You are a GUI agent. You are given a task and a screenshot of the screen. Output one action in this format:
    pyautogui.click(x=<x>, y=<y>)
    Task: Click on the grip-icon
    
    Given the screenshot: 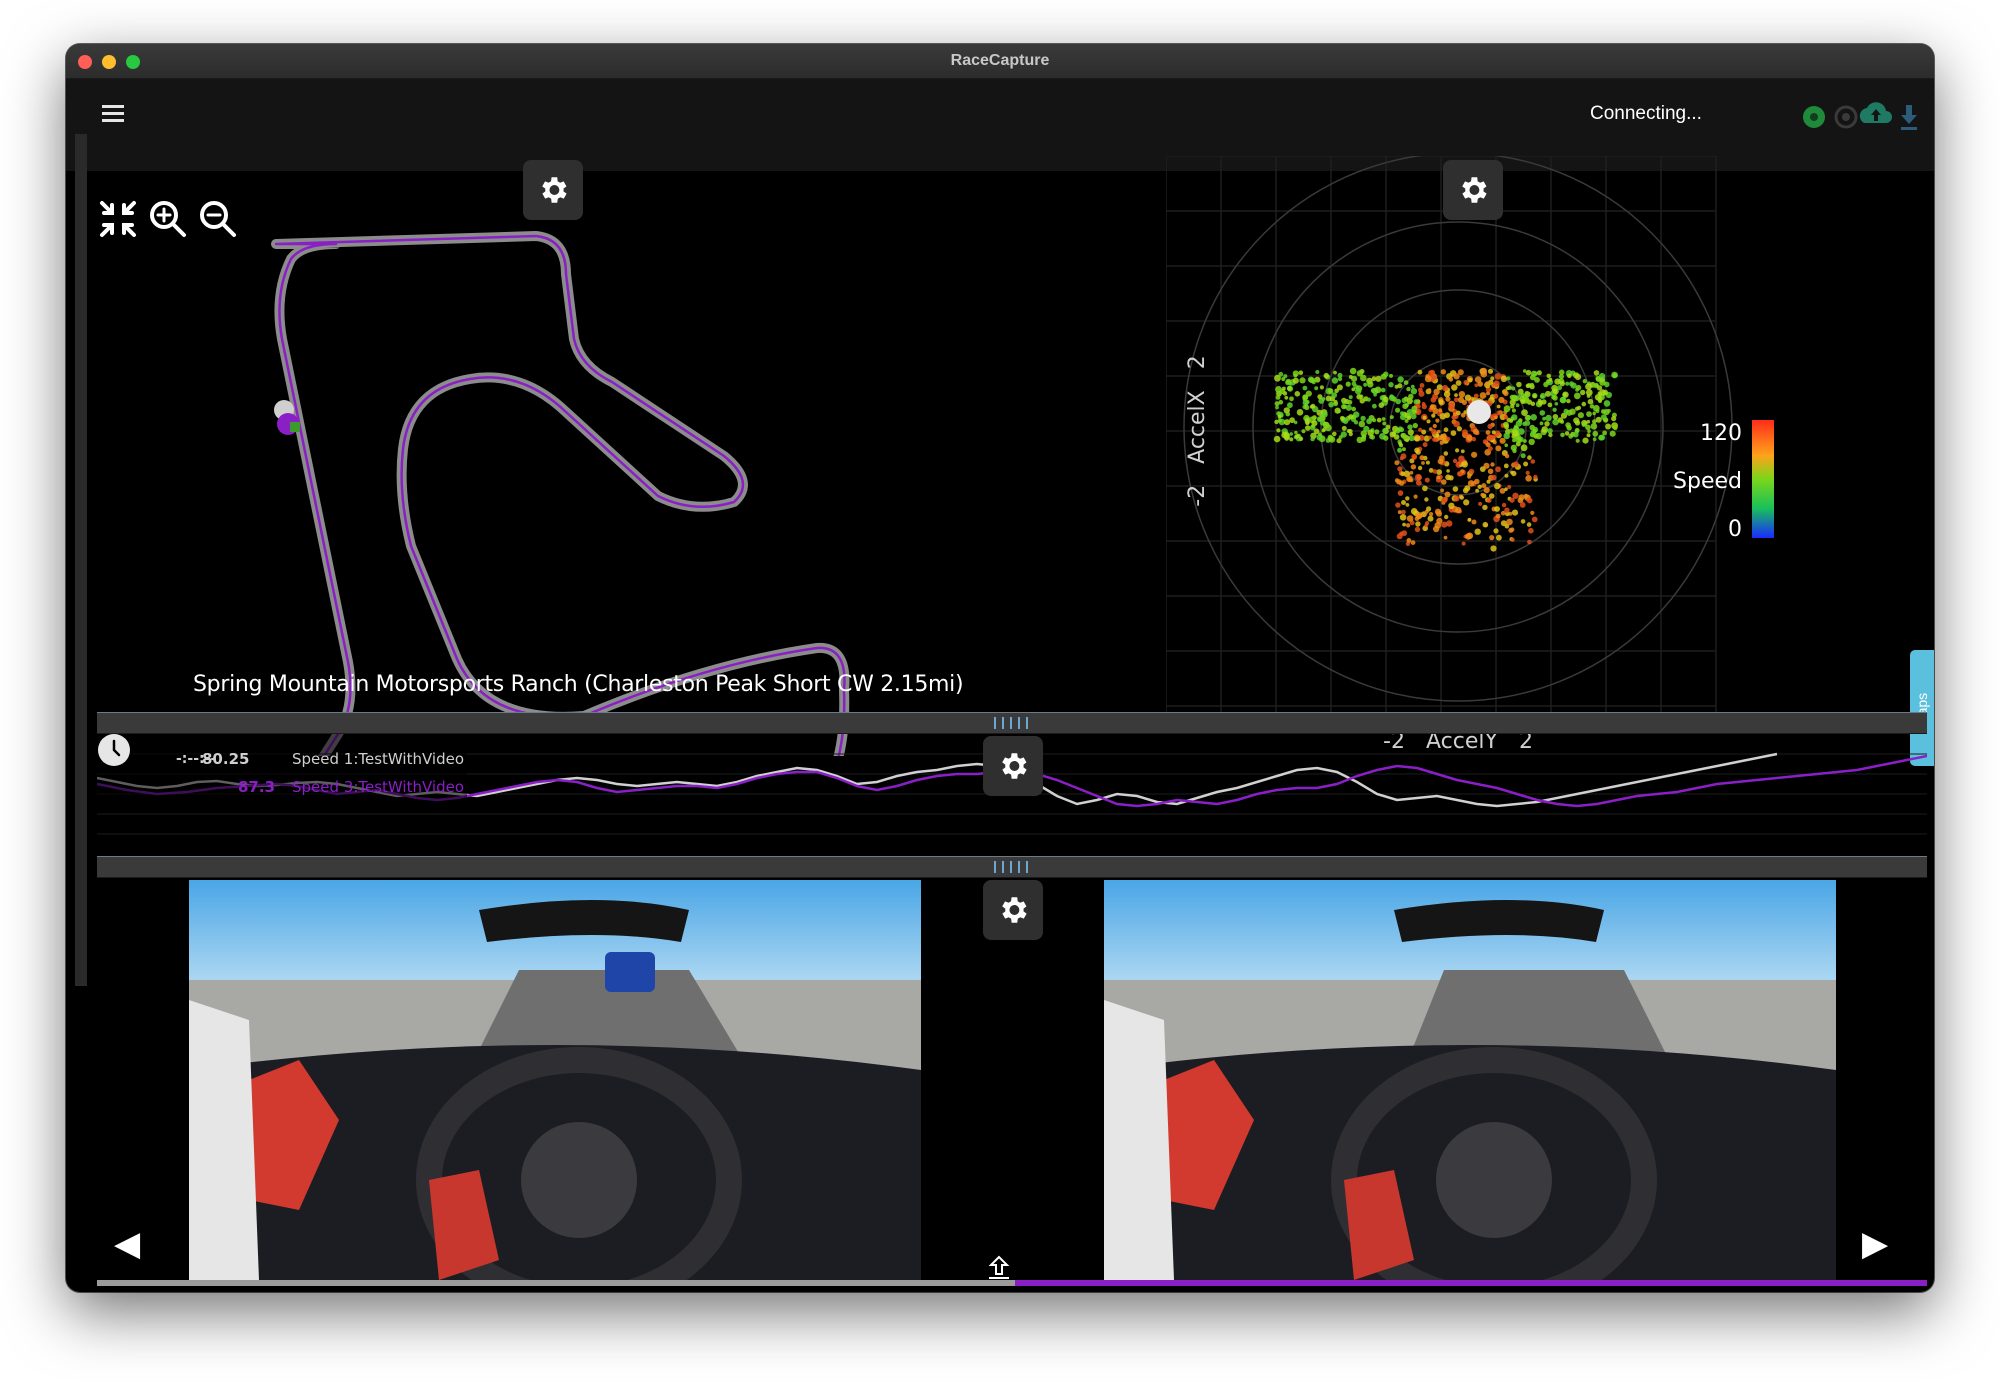 What is the action you would take?
    pyautogui.click(x=1011, y=867)
    